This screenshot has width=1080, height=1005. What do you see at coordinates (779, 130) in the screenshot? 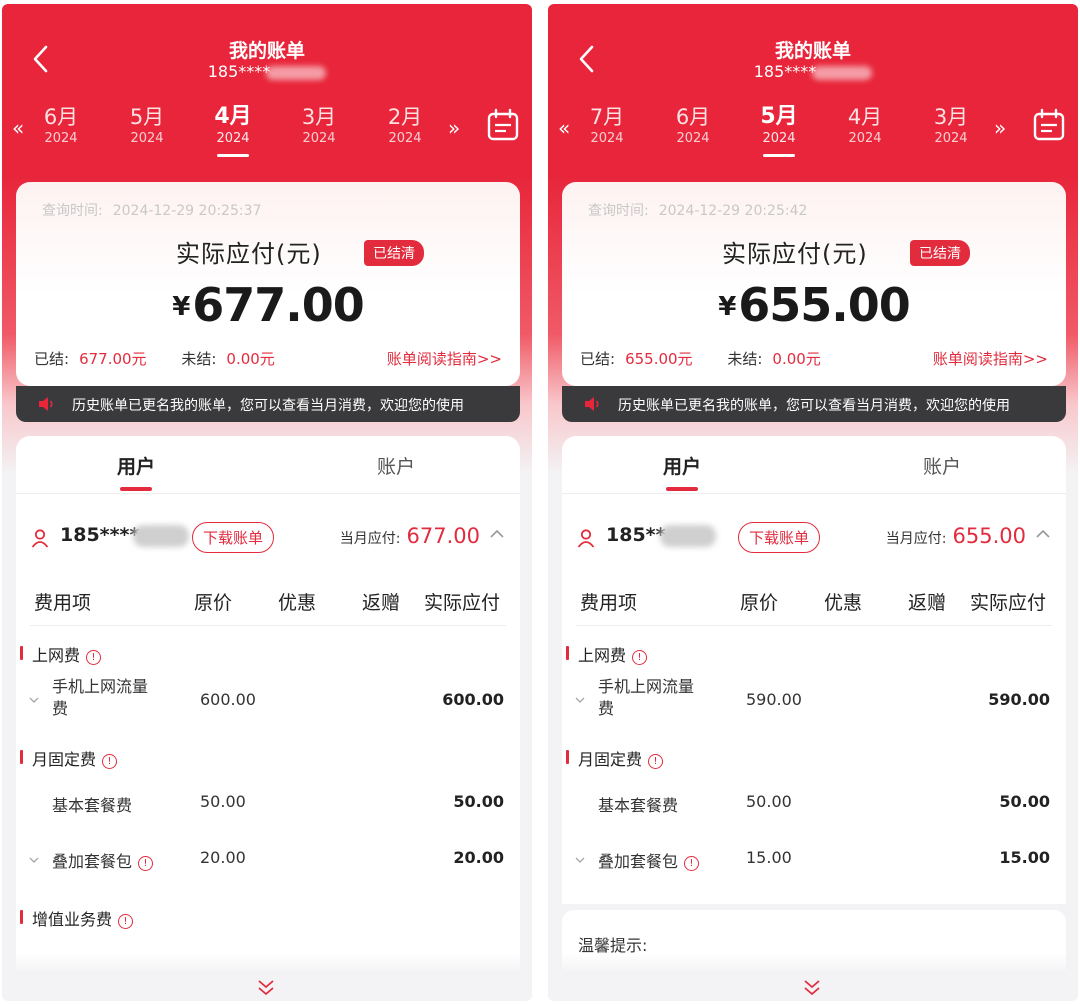
I see `month-tab-active: 5月 2024` at bounding box center [779, 130].